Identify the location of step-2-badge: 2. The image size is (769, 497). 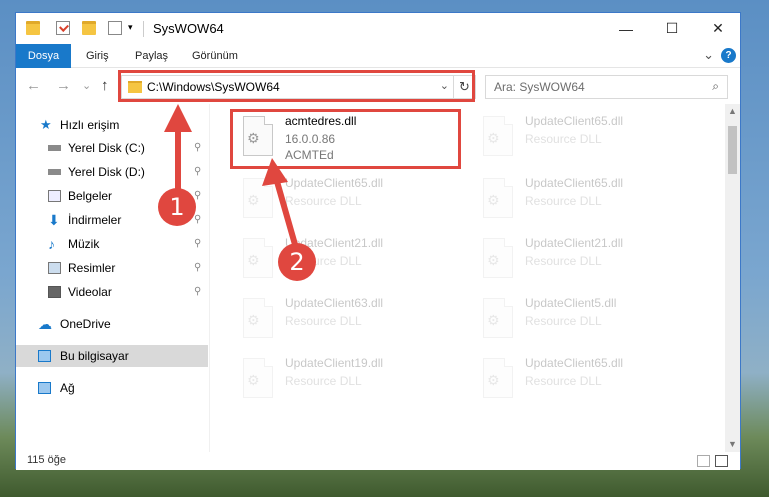
(297, 262).